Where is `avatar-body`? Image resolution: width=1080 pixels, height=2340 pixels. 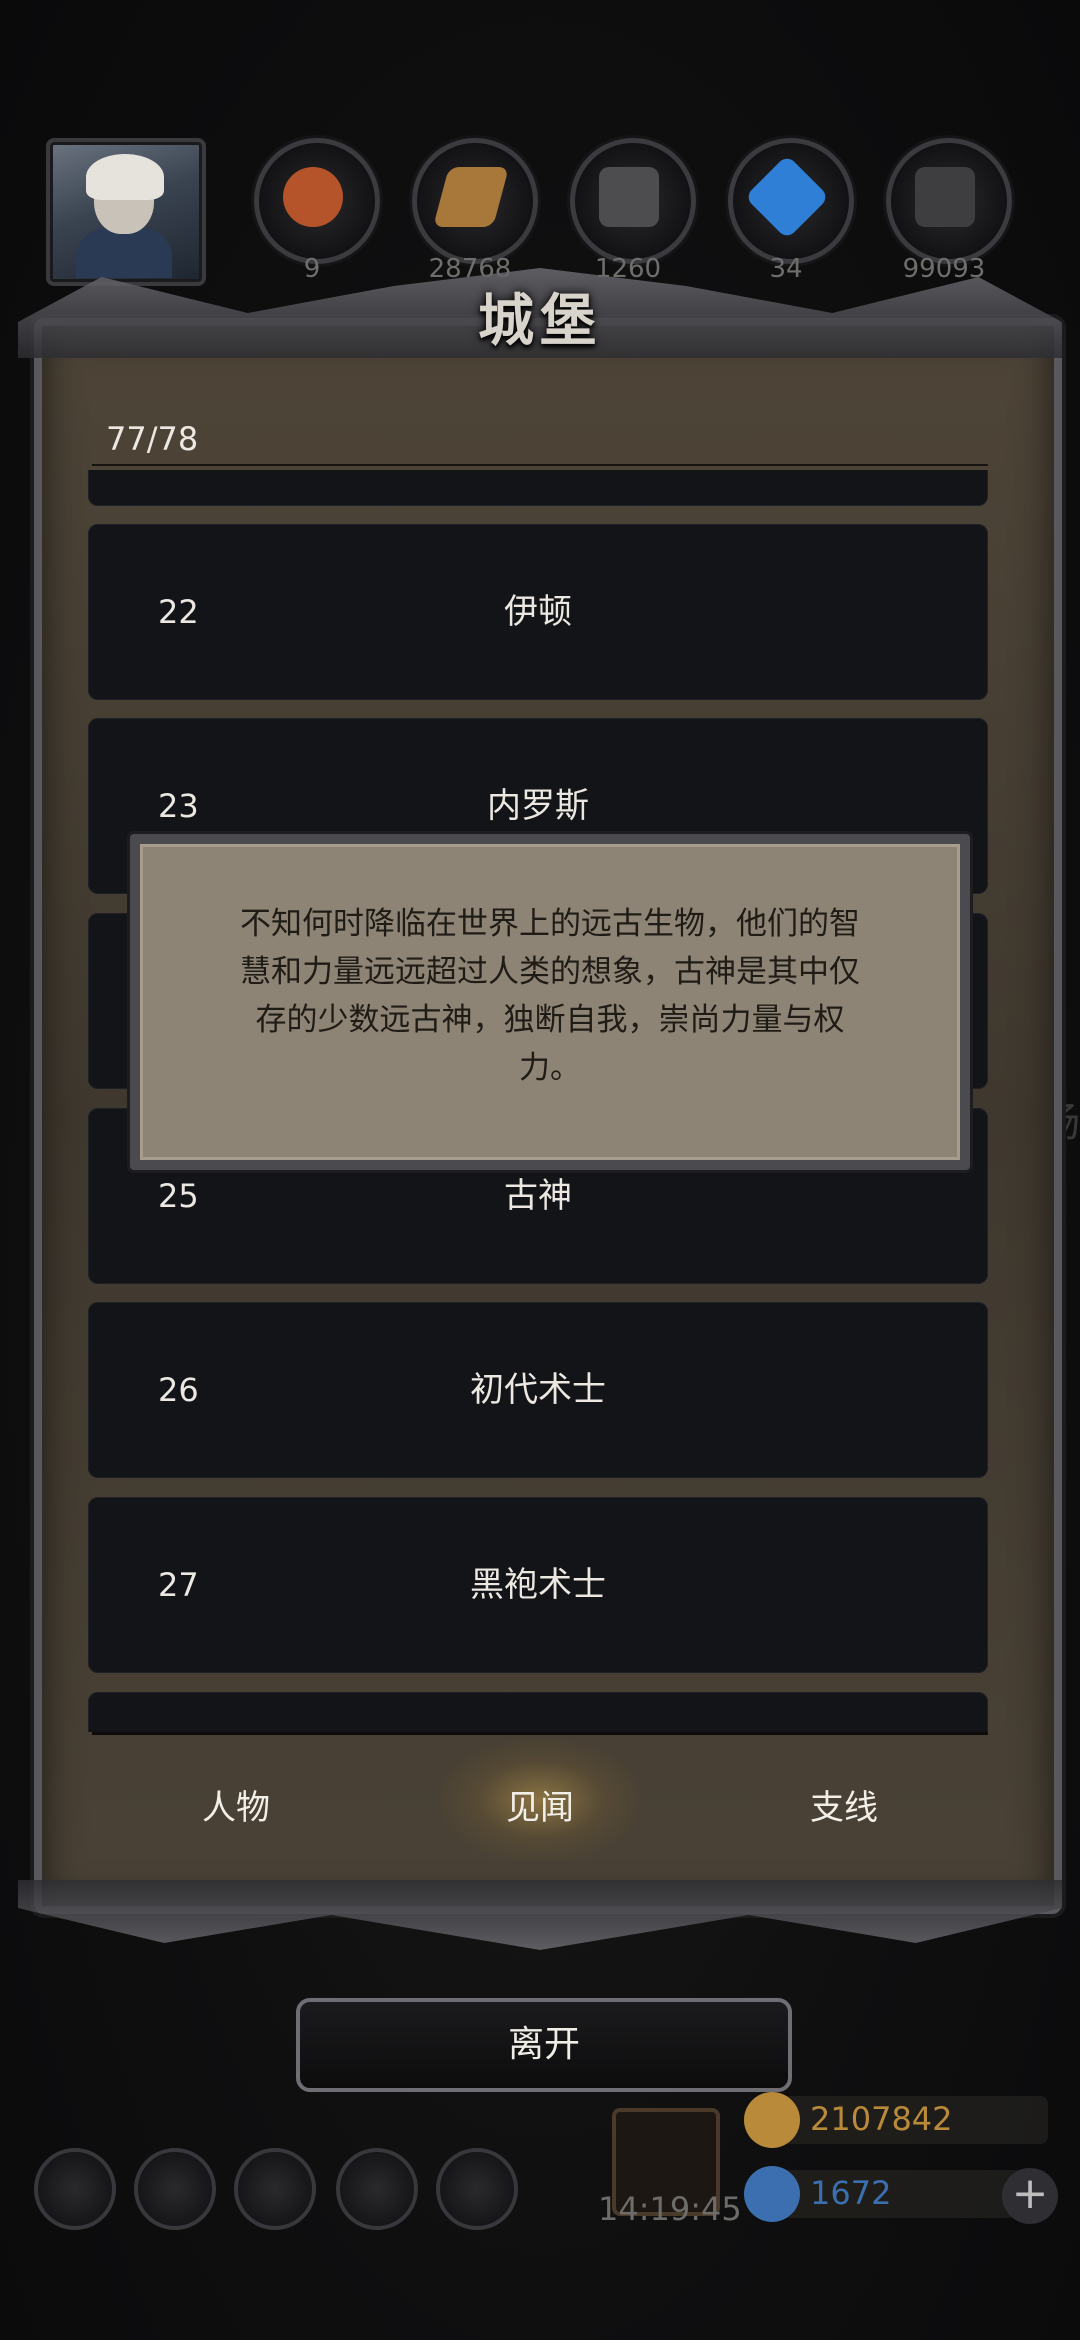 avatar-body is located at coordinates (124, 253).